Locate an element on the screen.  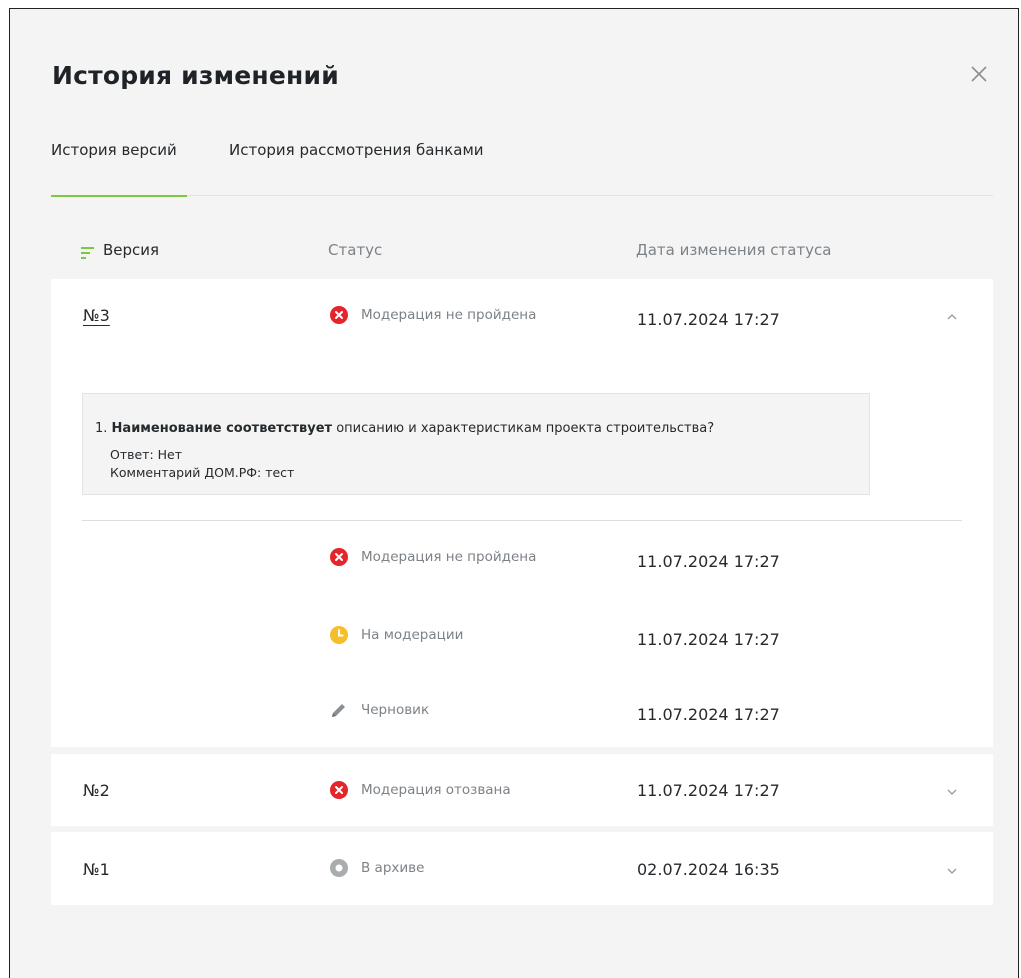
status-badge: Модерация отозвана is located at coordinates (420, 790).